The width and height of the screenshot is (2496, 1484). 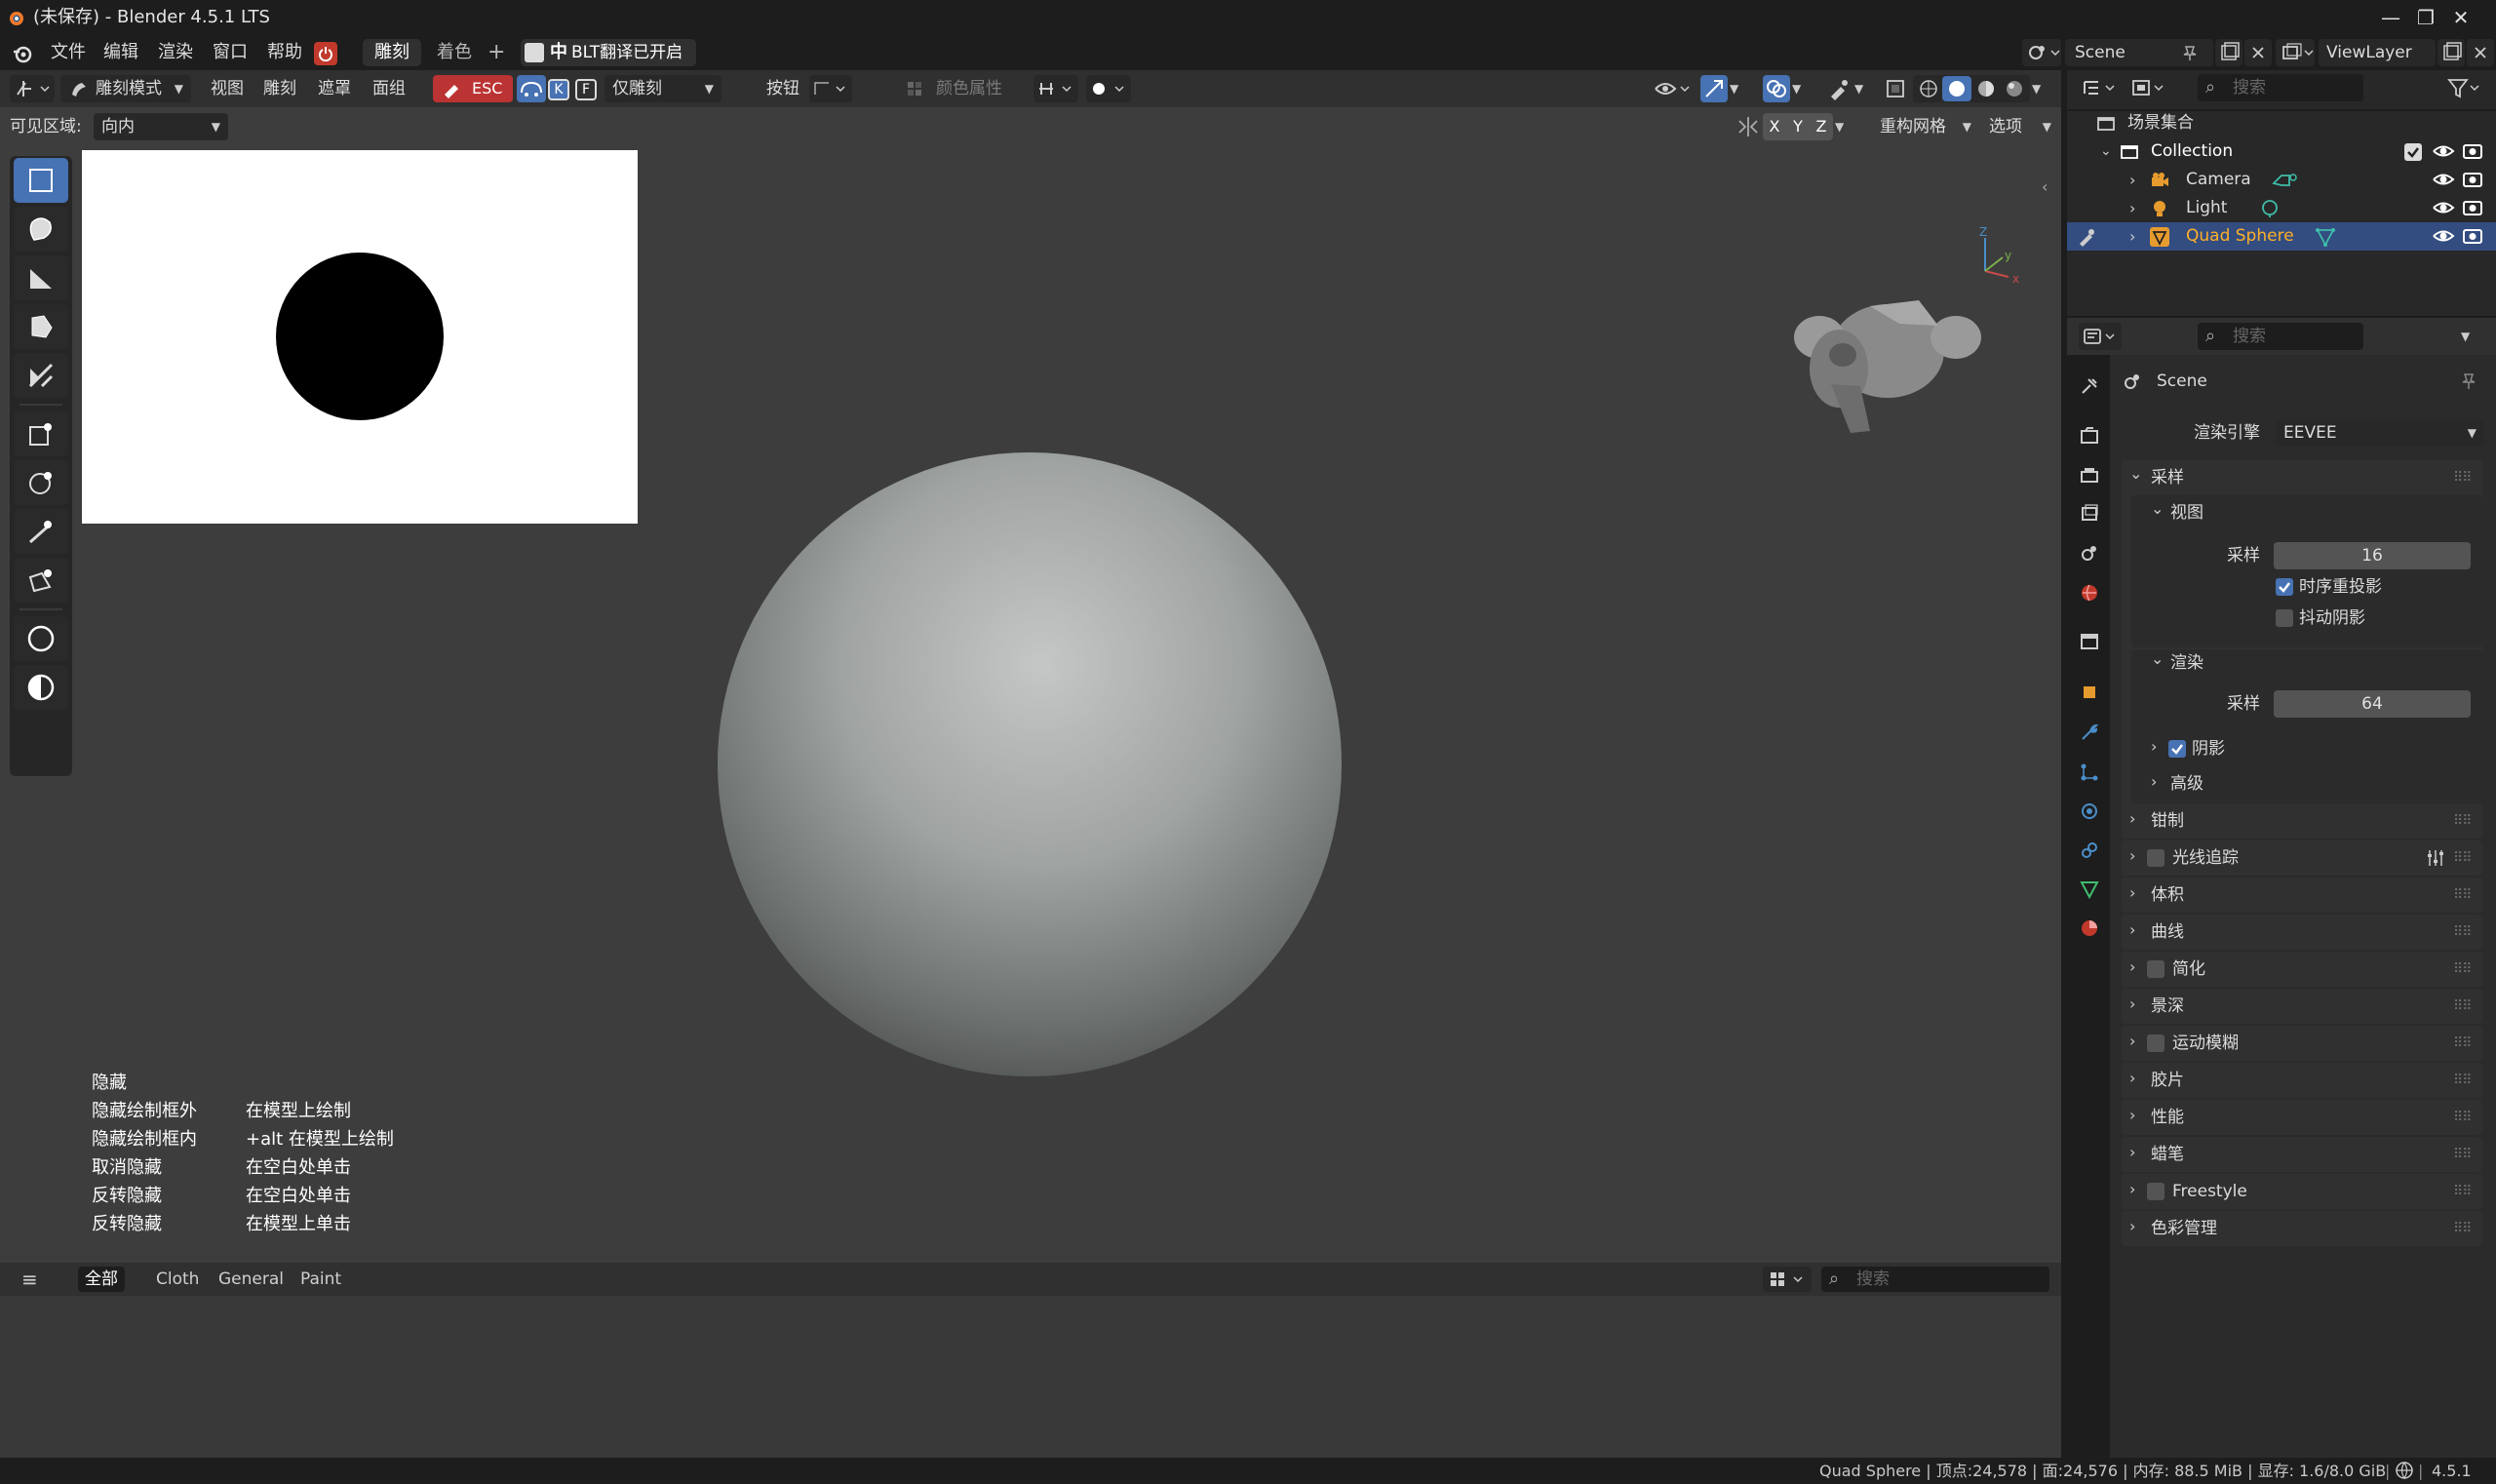 I want to click on line-face-set-tool, so click(x=41, y=531).